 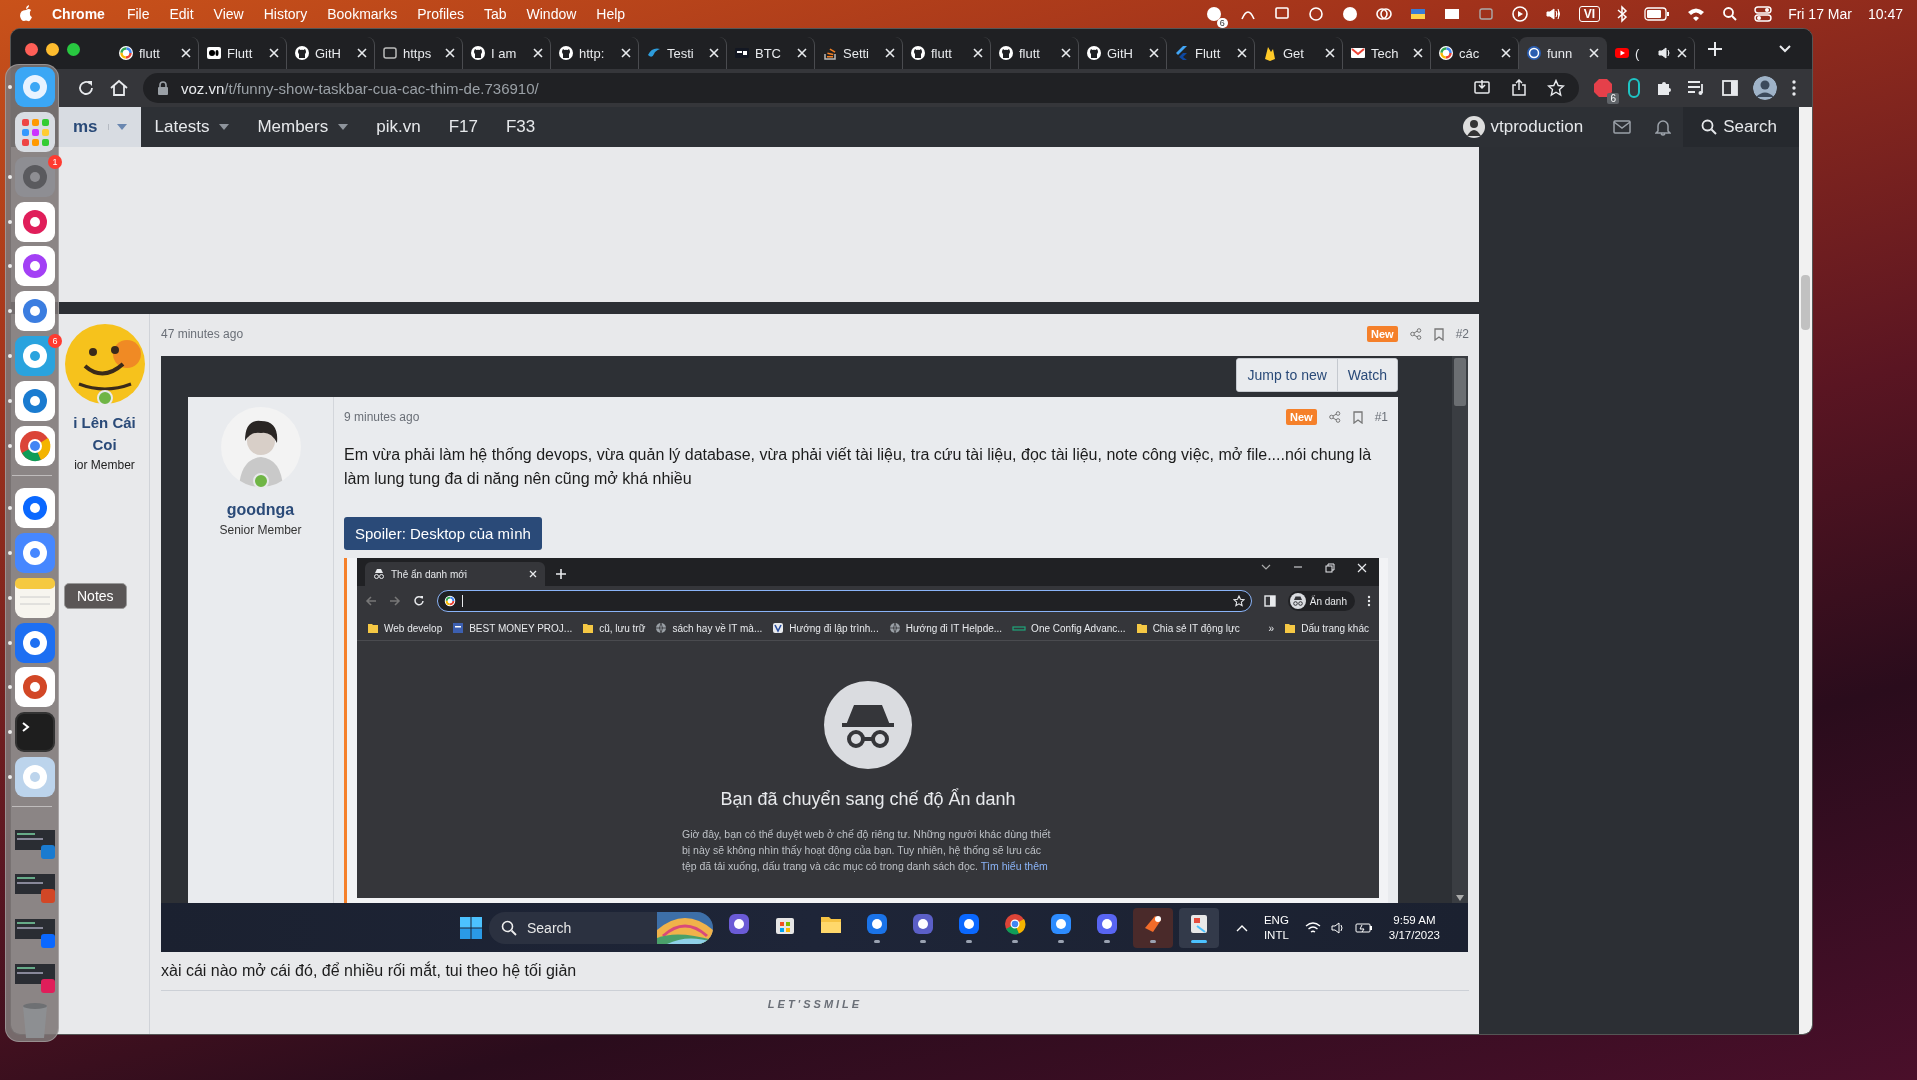 What do you see at coordinates (861, 88) in the screenshot?
I see `address-bar: voz.vn/t/funny-show-taskbar-cua-cac-thim-de.736910/` at bounding box center [861, 88].